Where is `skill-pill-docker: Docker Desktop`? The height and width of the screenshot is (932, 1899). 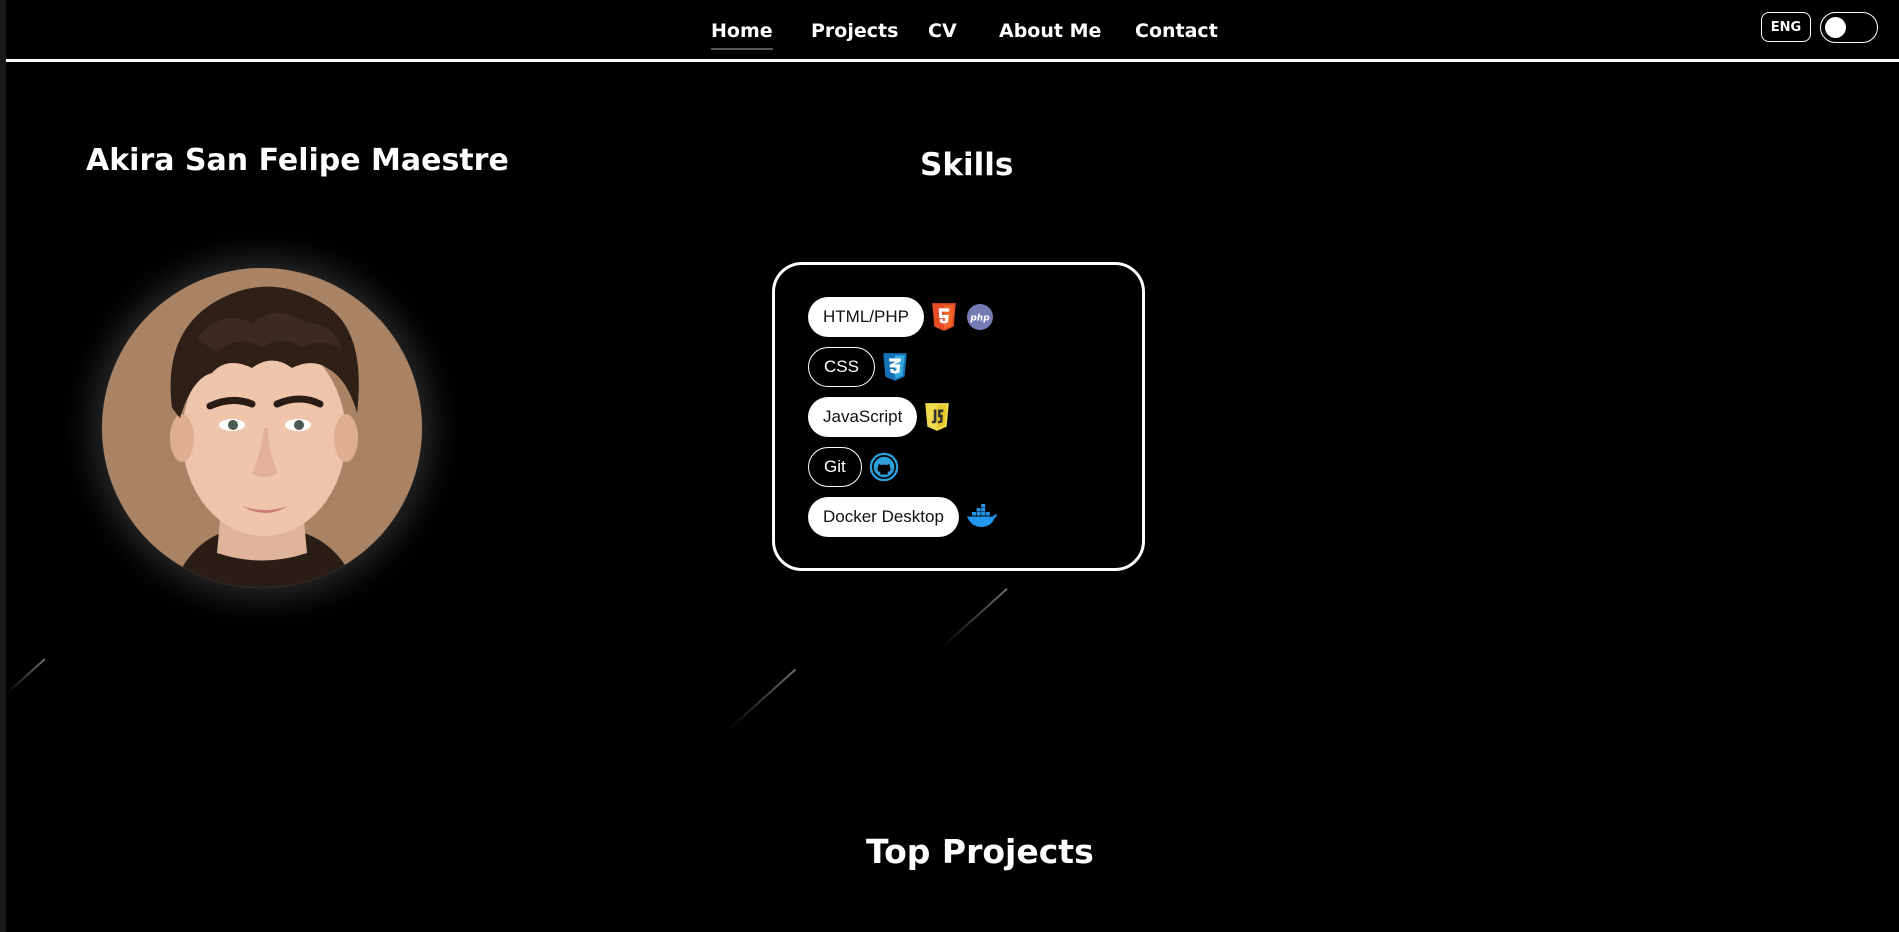
skill-pill-docker: Docker Desktop is located at coordinates (883, 517).